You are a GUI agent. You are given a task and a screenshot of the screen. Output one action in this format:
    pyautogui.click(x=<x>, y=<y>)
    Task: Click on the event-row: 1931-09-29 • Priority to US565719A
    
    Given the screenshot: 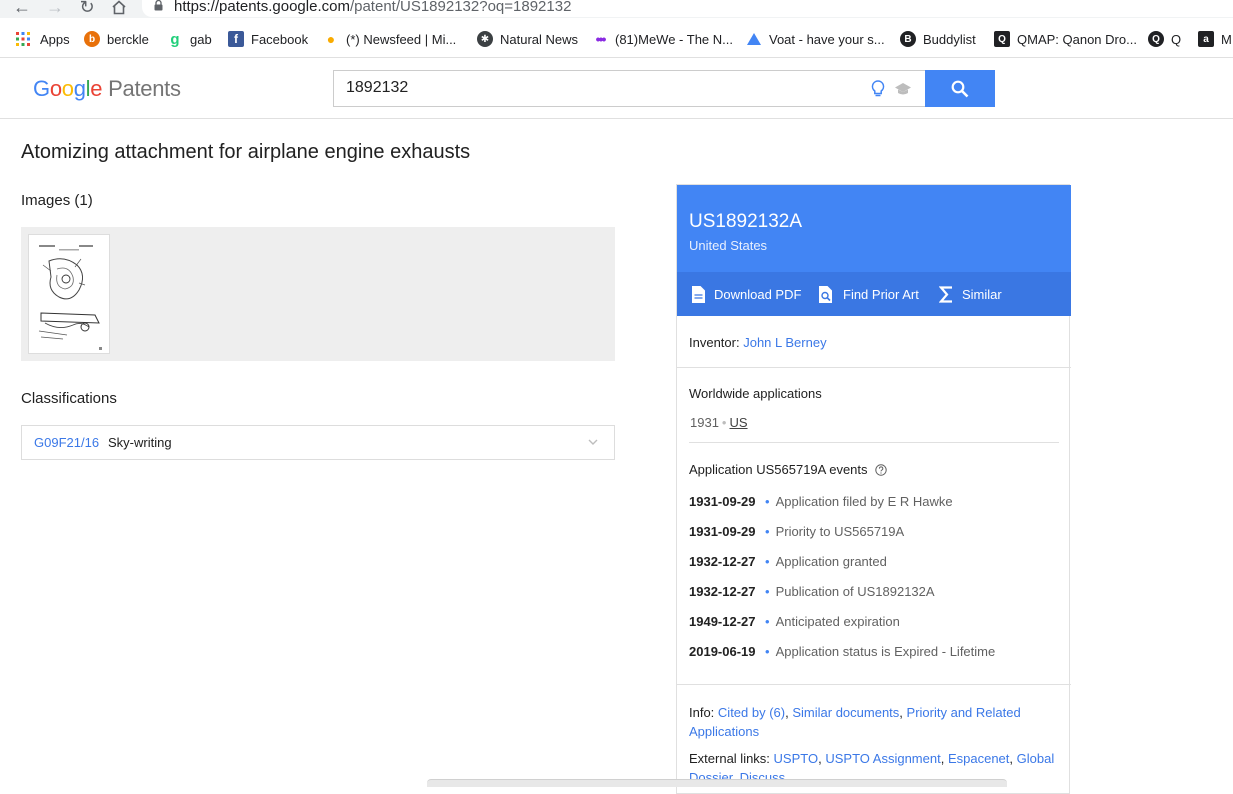 What is the action you would take?
    pyautogui.click(x=797, y=531)
    